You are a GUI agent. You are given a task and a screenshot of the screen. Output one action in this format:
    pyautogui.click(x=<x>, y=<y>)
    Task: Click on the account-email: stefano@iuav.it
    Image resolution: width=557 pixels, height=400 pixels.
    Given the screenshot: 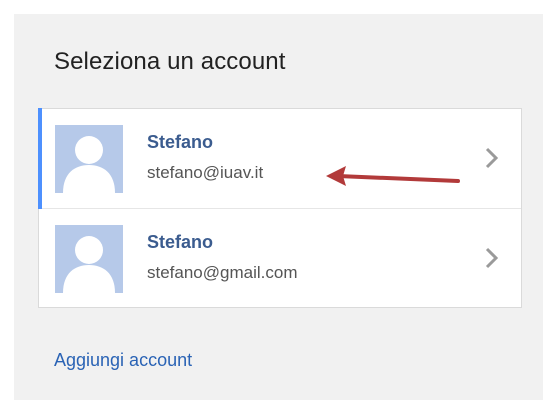 What is the action you would take?
    pyautogui.click(x=205, y=172)
    